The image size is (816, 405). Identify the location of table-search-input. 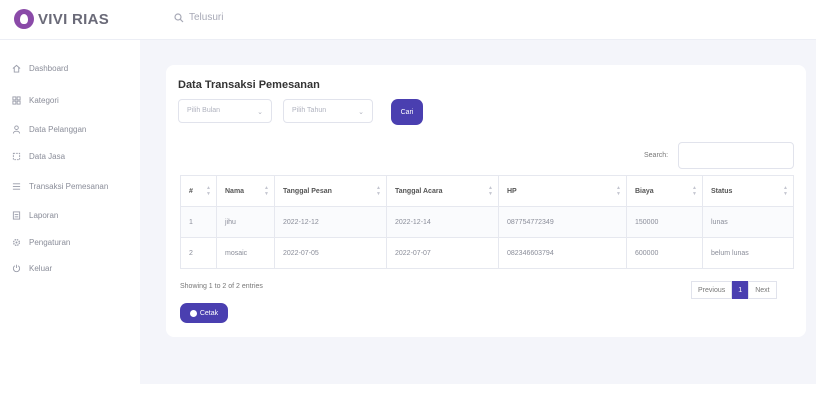
(736, 155).